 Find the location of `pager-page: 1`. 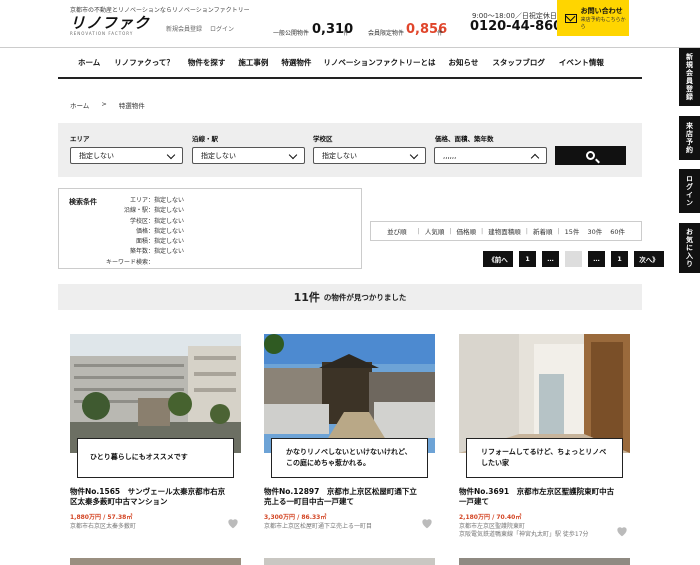

pager-page: 1 is located at coordinates (527, 259).